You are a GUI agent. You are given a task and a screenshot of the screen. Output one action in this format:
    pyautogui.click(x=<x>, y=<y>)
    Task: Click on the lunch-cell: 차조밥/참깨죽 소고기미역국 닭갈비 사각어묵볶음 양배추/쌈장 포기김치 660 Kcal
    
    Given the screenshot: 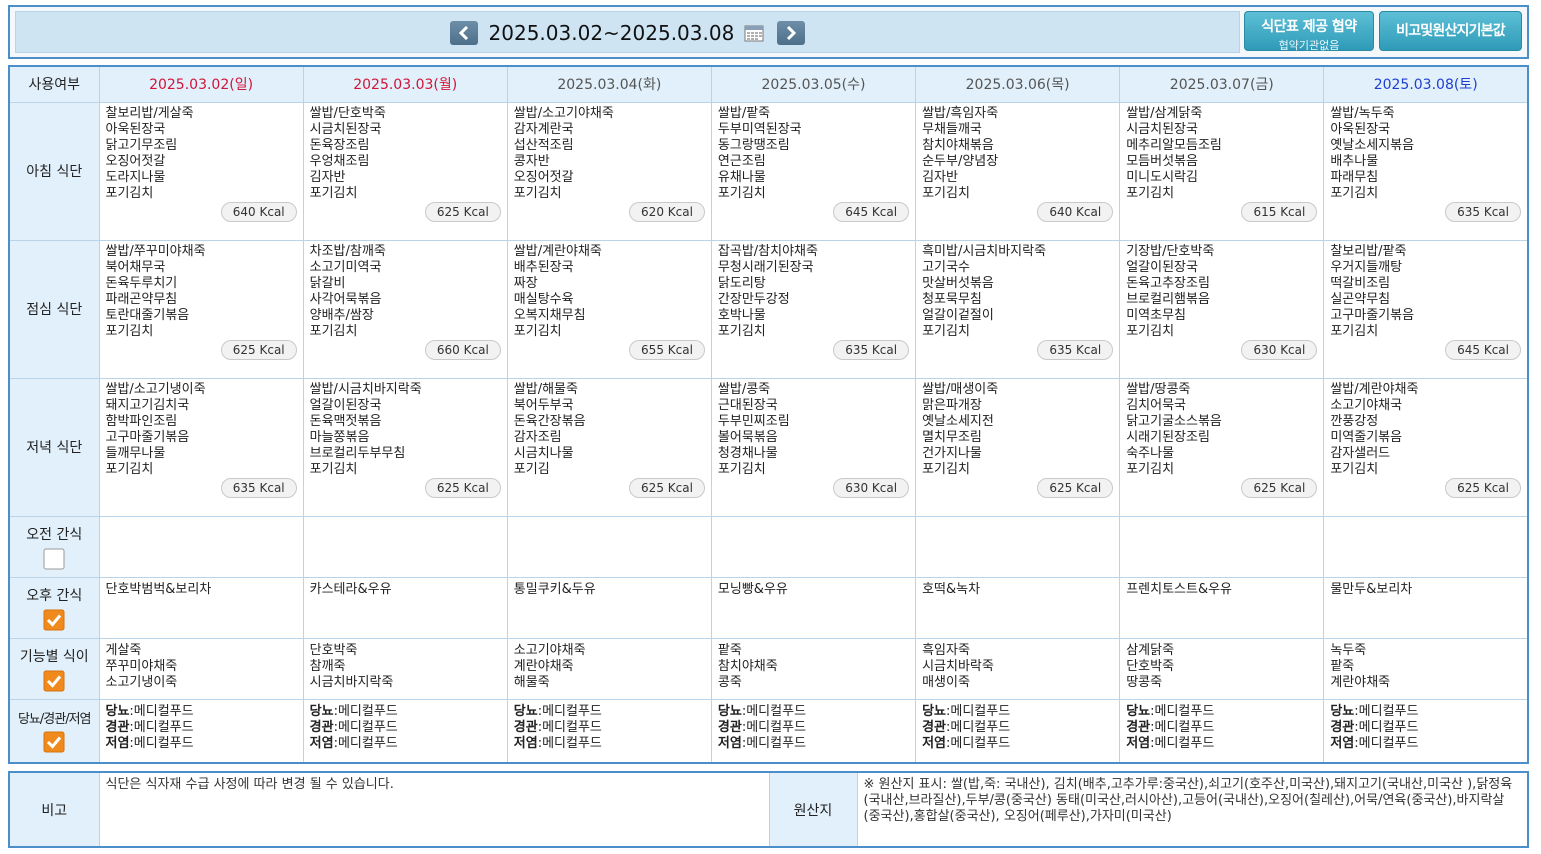 What is the action you would take?
    pyautogui.click(x=405, y=309)
    